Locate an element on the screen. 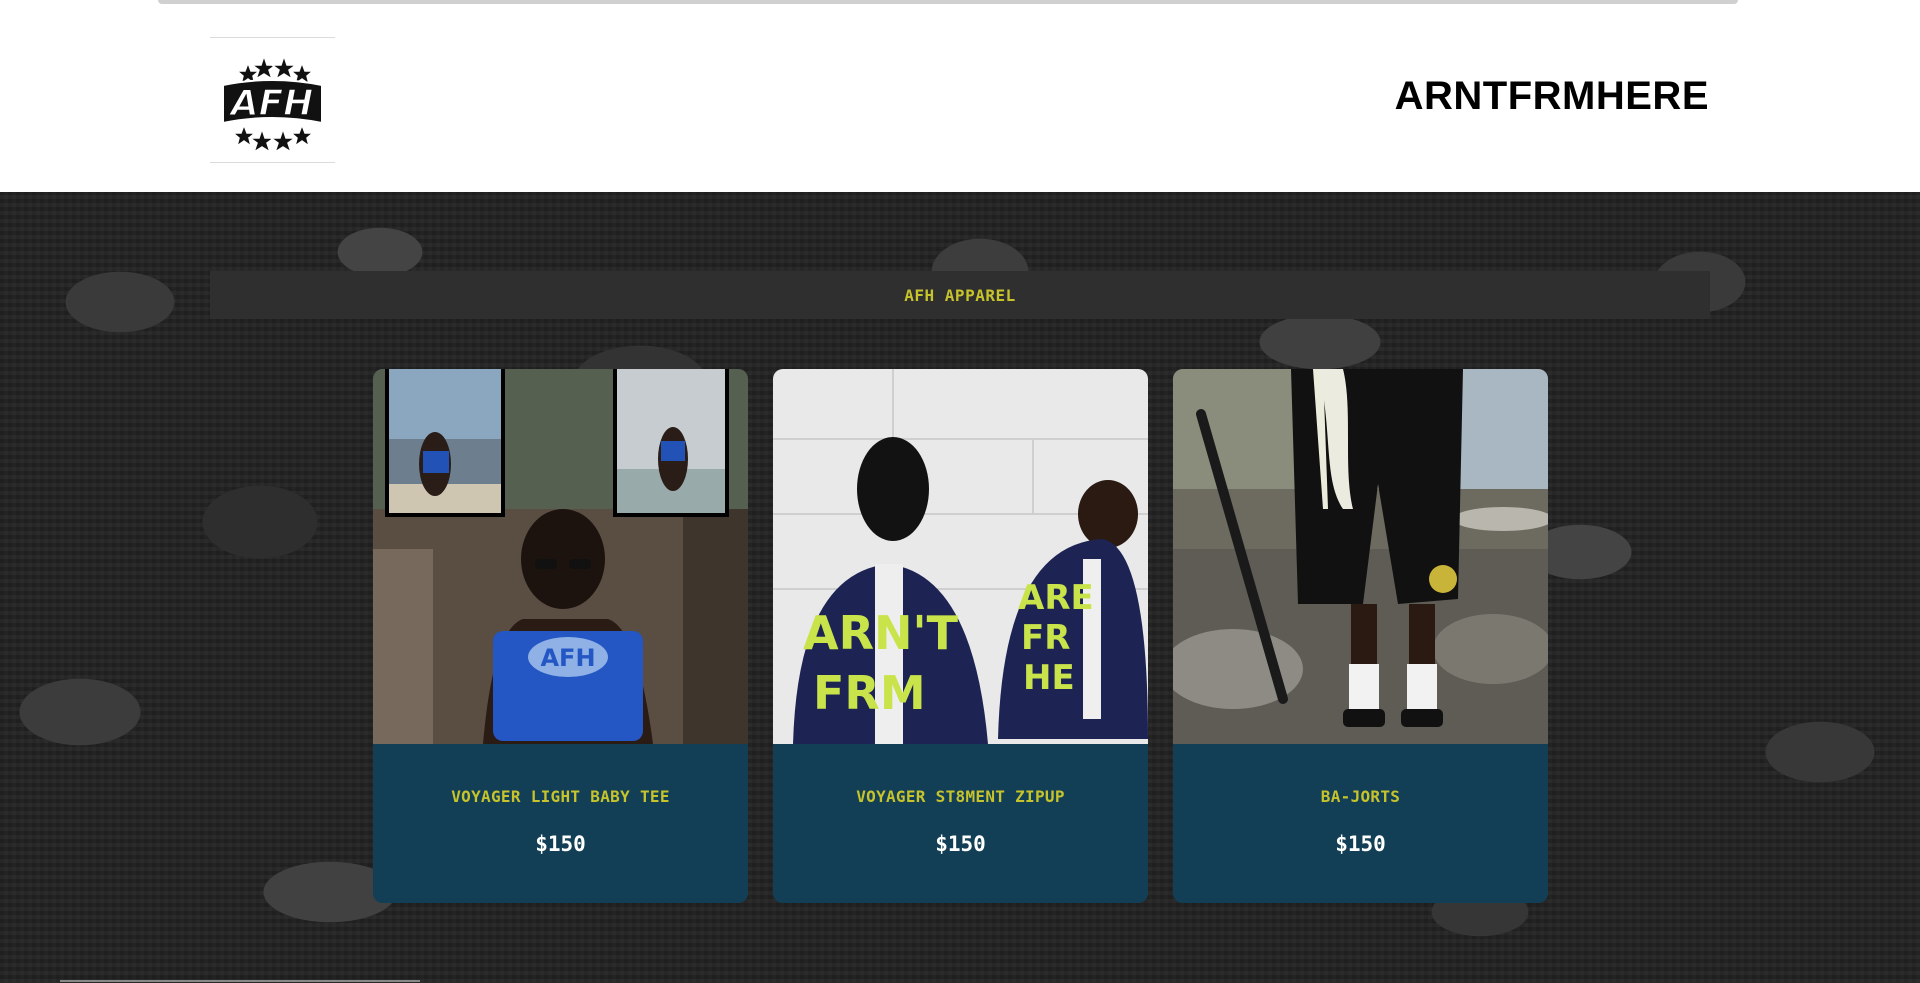  scrollbar-thumb is located at coordinates (948, 2).